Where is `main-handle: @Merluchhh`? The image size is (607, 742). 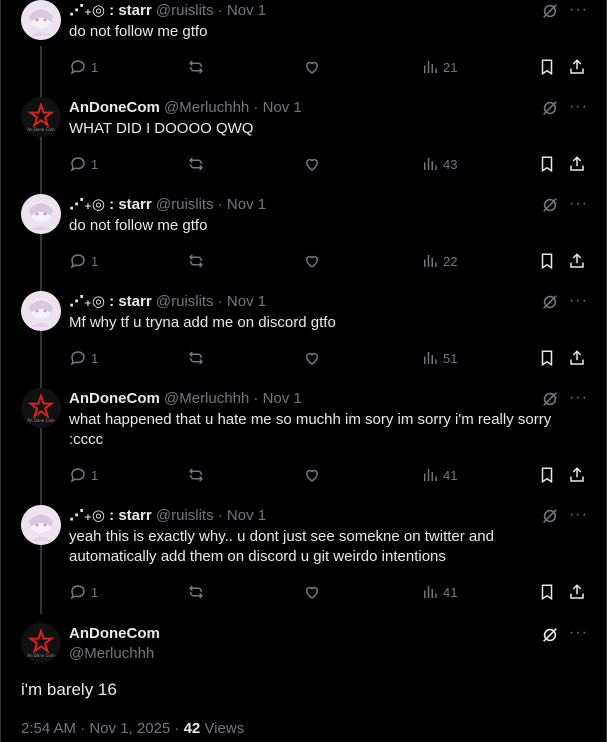 main-handle: @Merluchhh is located at coordinates (111, 654).